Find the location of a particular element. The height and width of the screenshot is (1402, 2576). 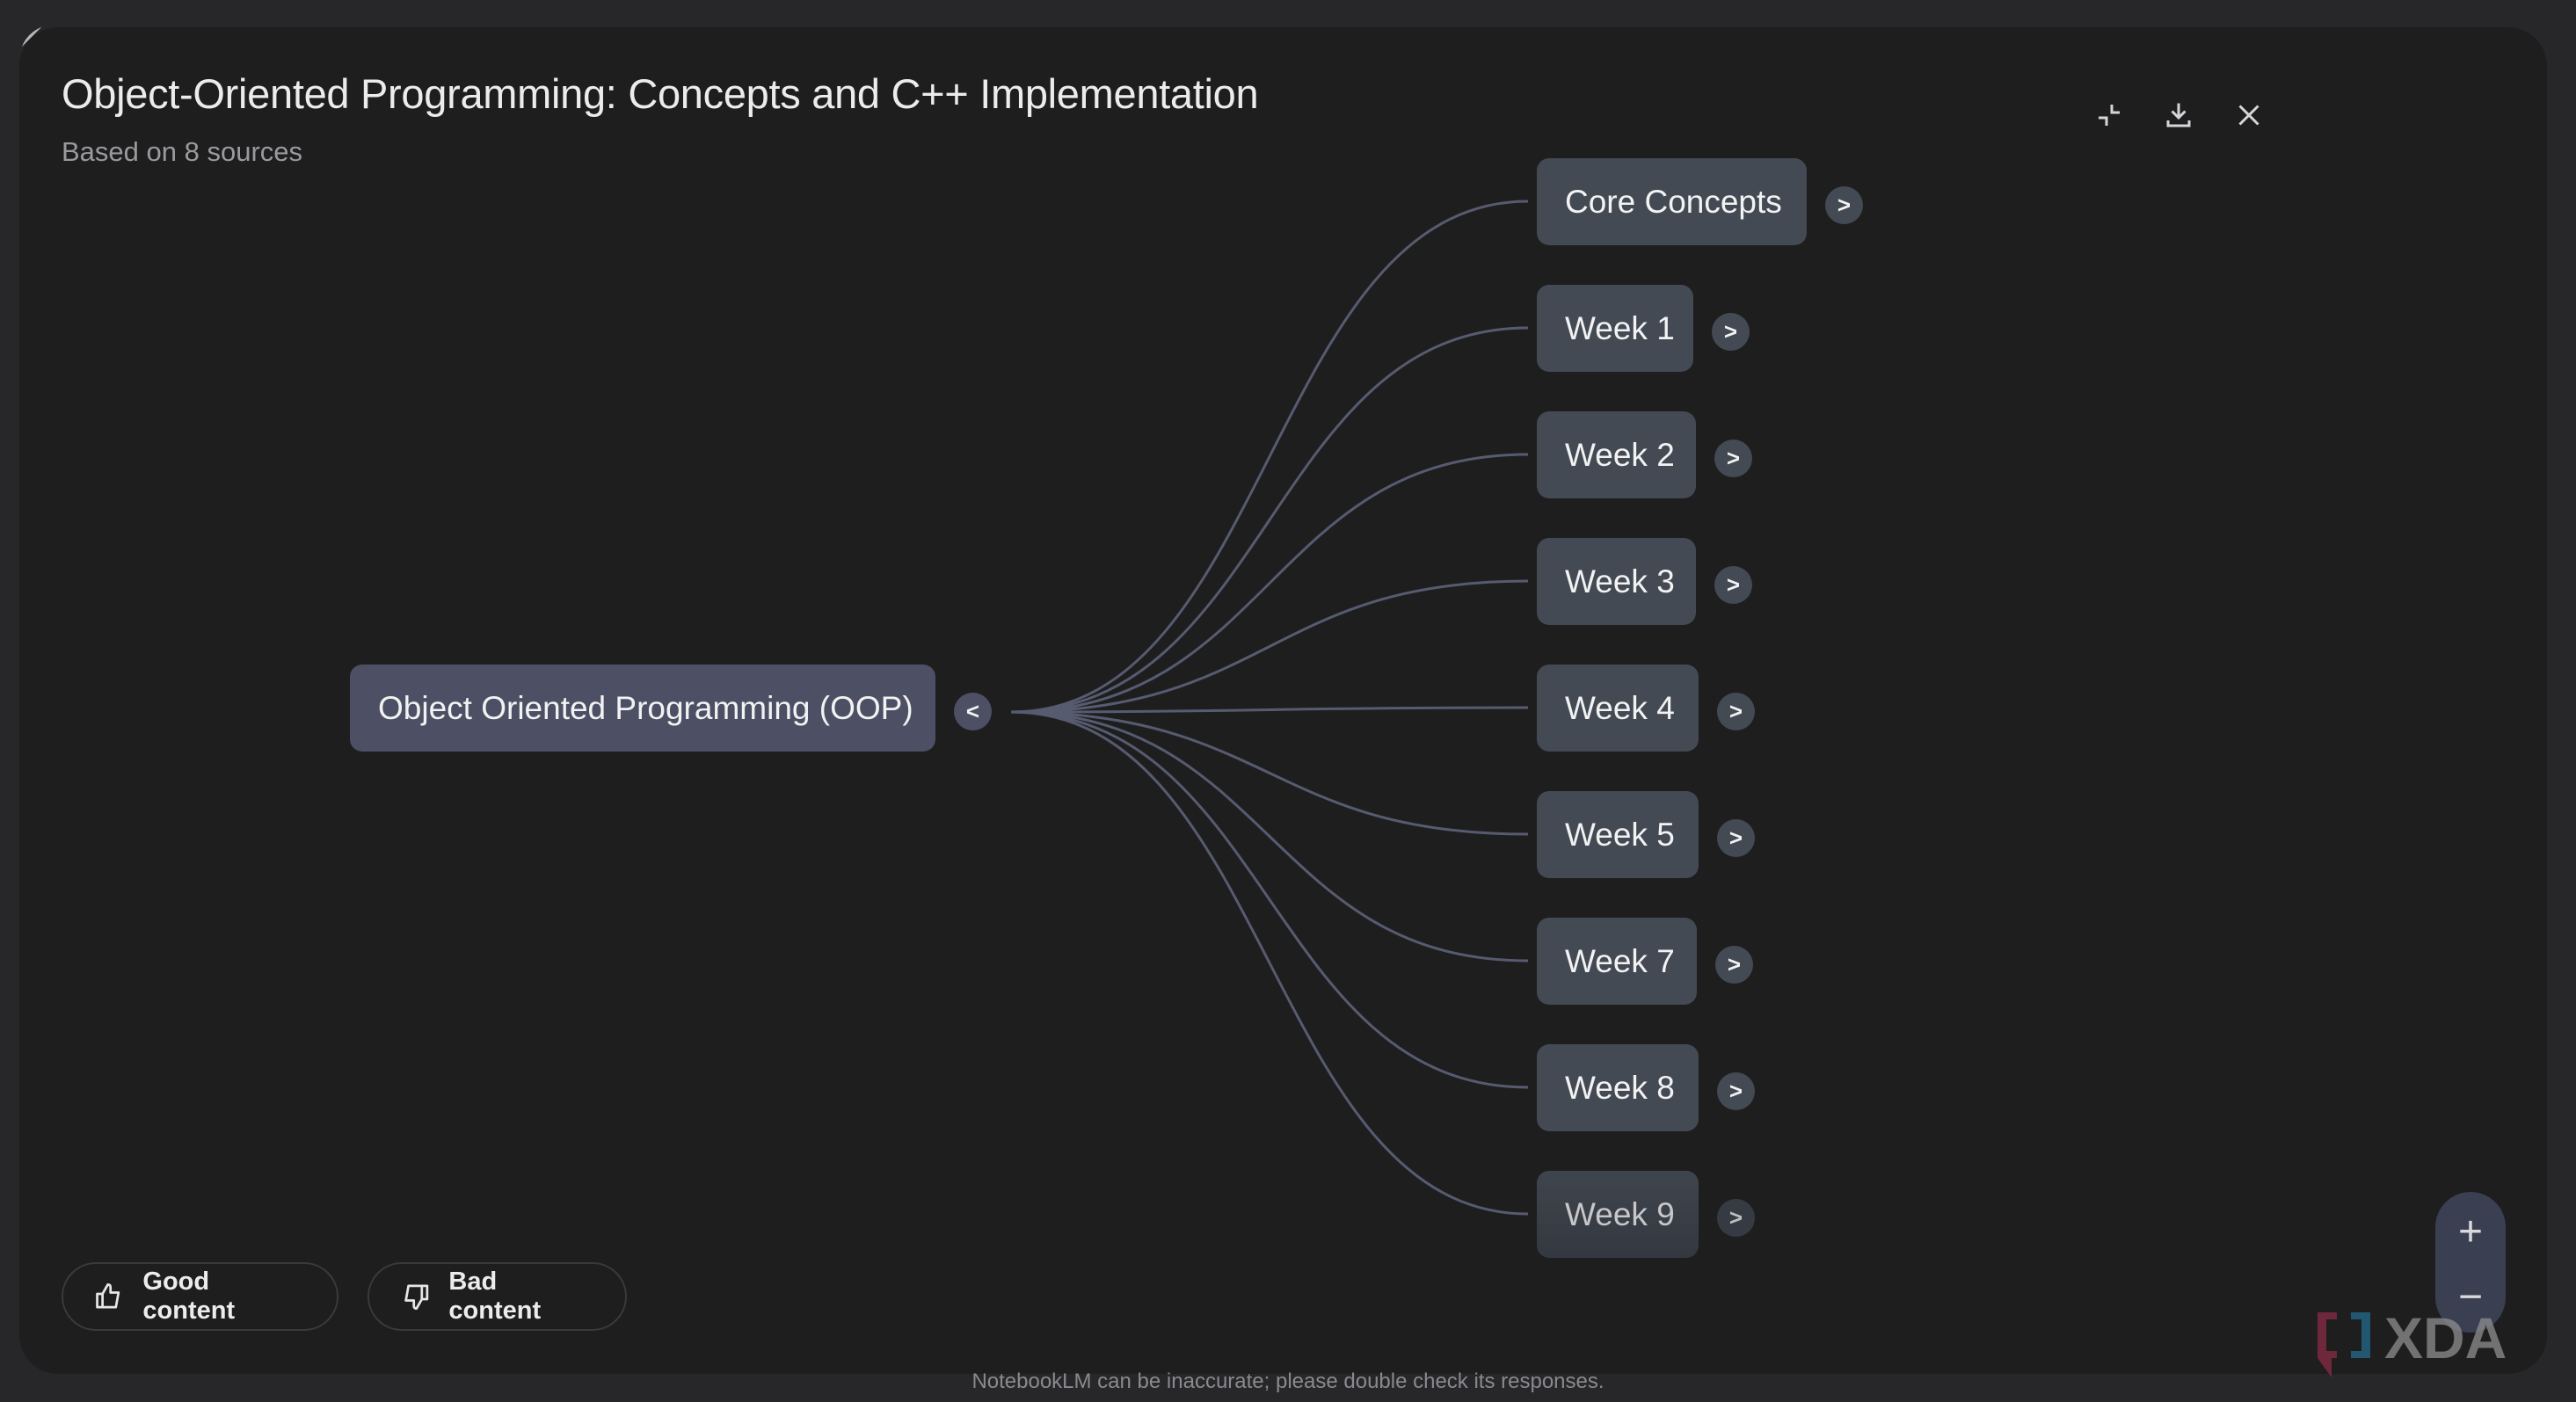

mindmap-child-node: Week 7 is located at coordinates (1617, 961).